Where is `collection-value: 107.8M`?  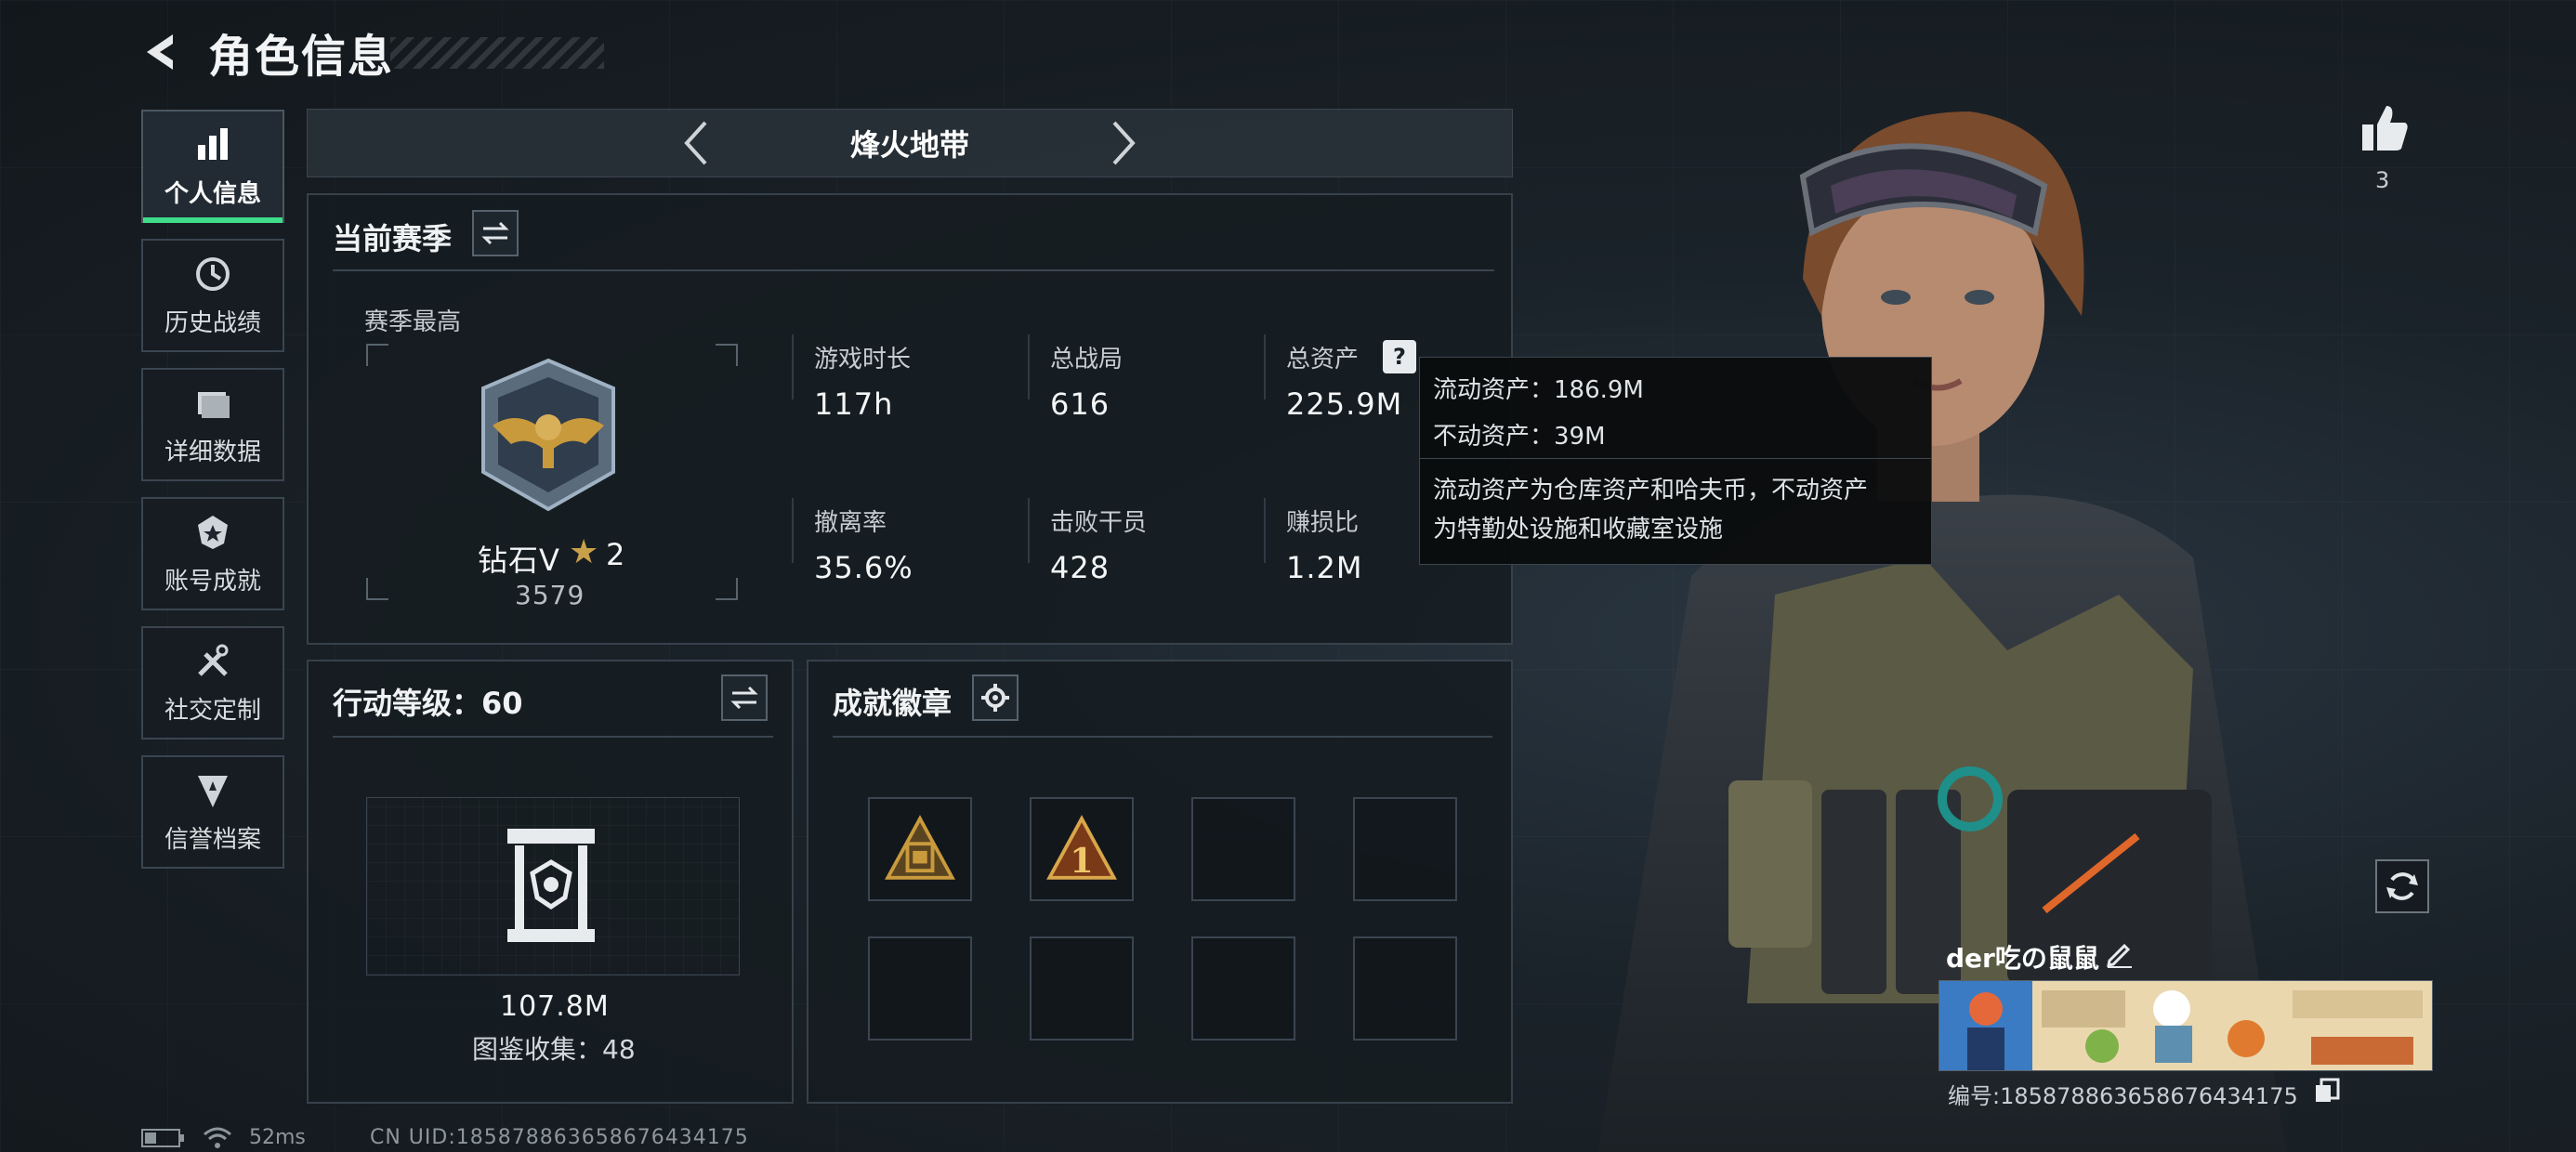 collection-value: 107.8M is located at coordinates (555, 1006).